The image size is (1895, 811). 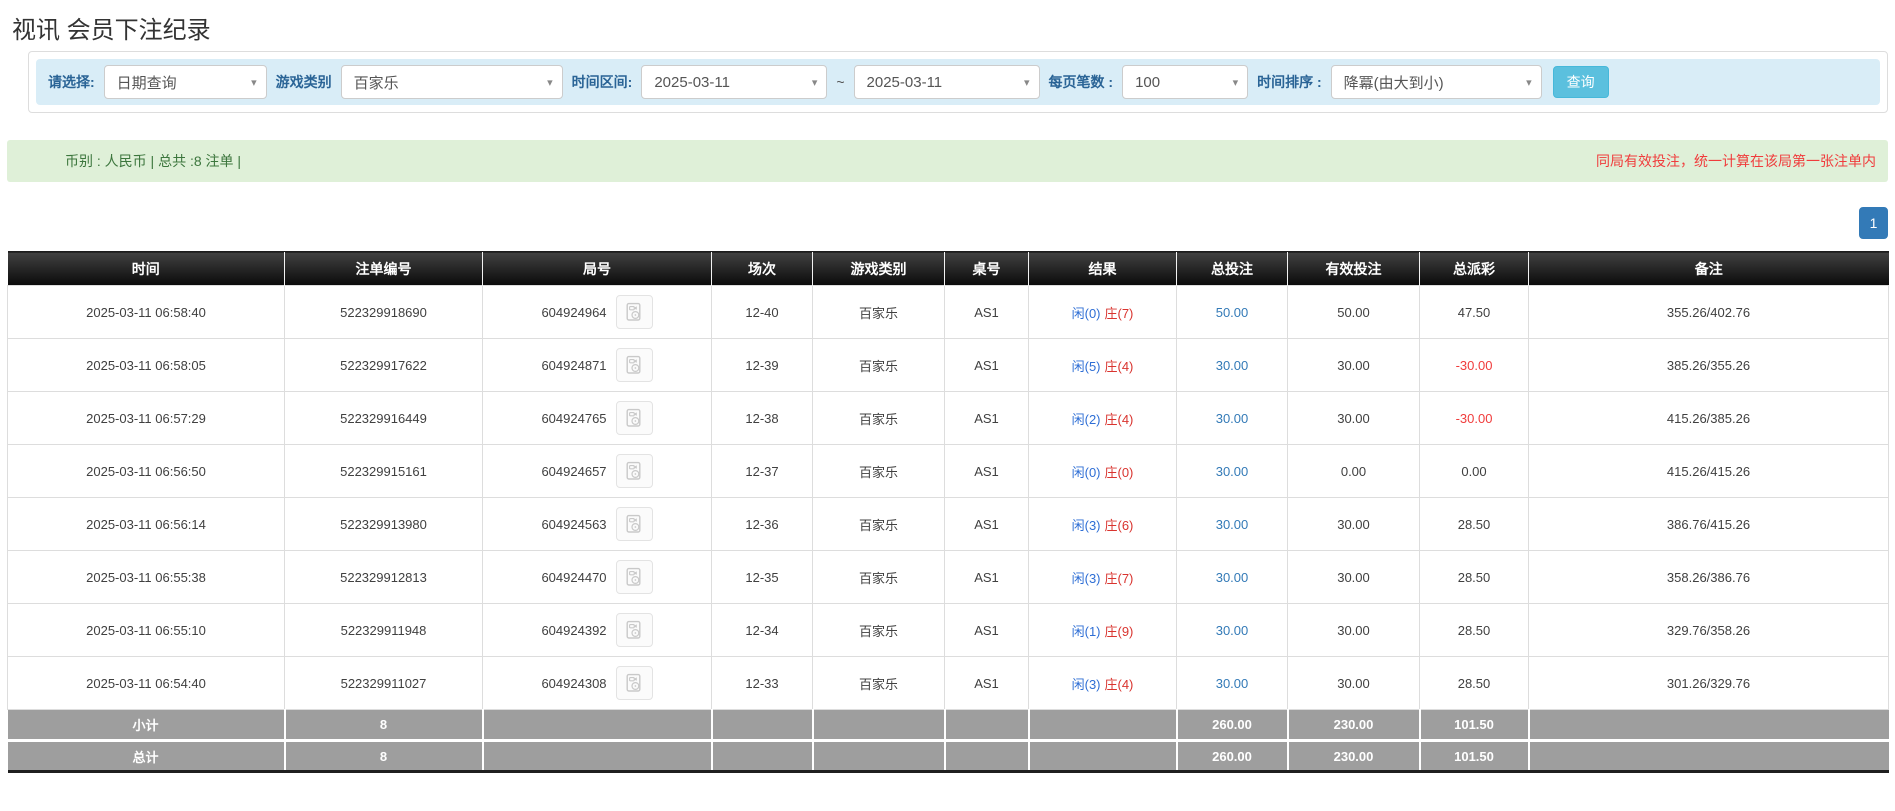 I want to click on summary-notice: 同局有效投注，统一计算在该局第一张注单内, so click(x=1736, y=161).